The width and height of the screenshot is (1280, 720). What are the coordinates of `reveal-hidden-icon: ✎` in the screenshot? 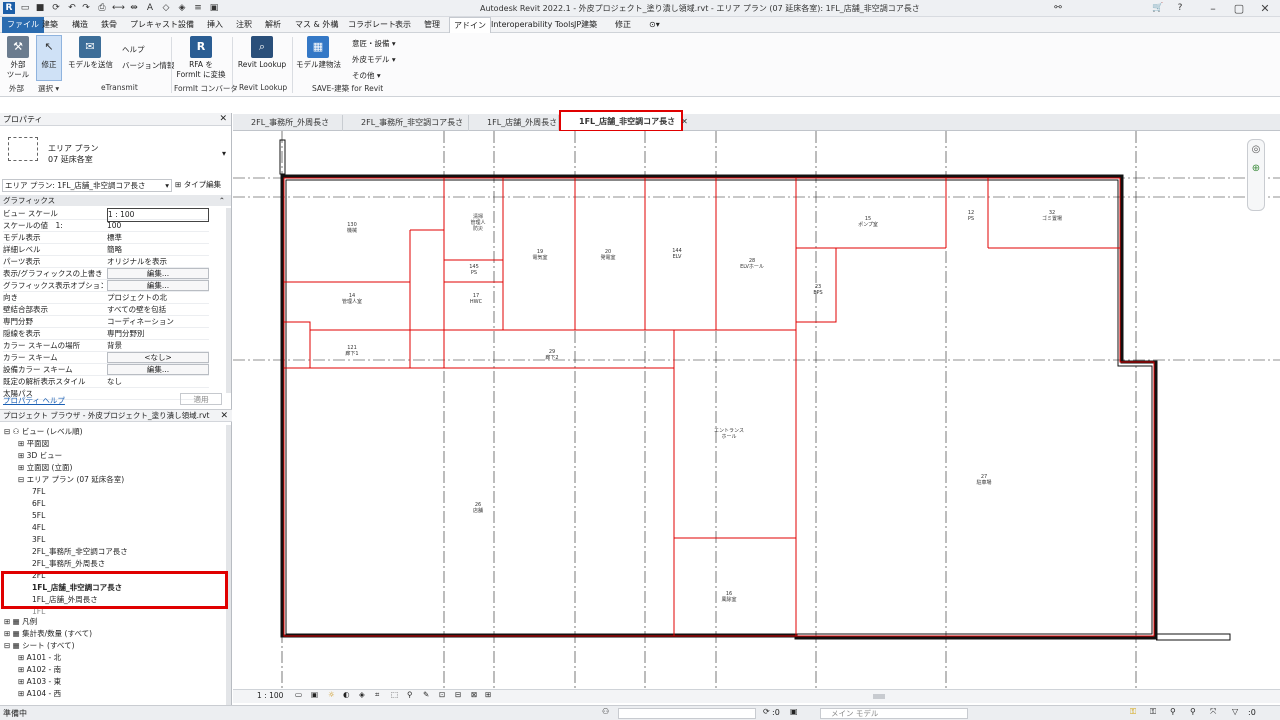 It's located at (426, 694).